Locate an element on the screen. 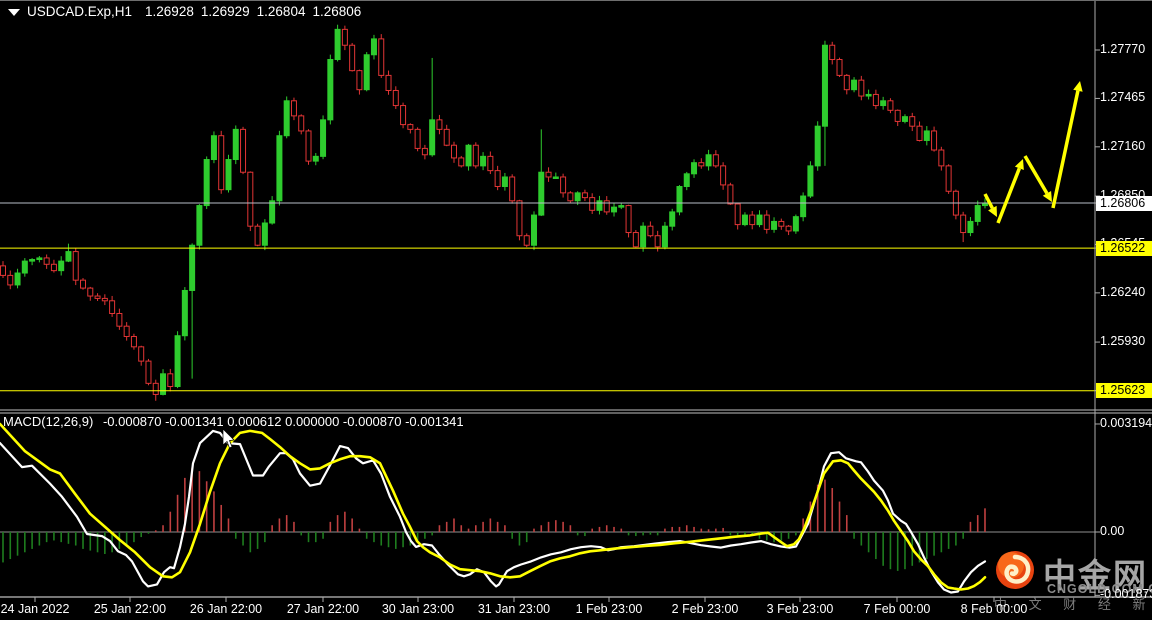  close-value: 1.26806 is located at coordinates (337, 11).